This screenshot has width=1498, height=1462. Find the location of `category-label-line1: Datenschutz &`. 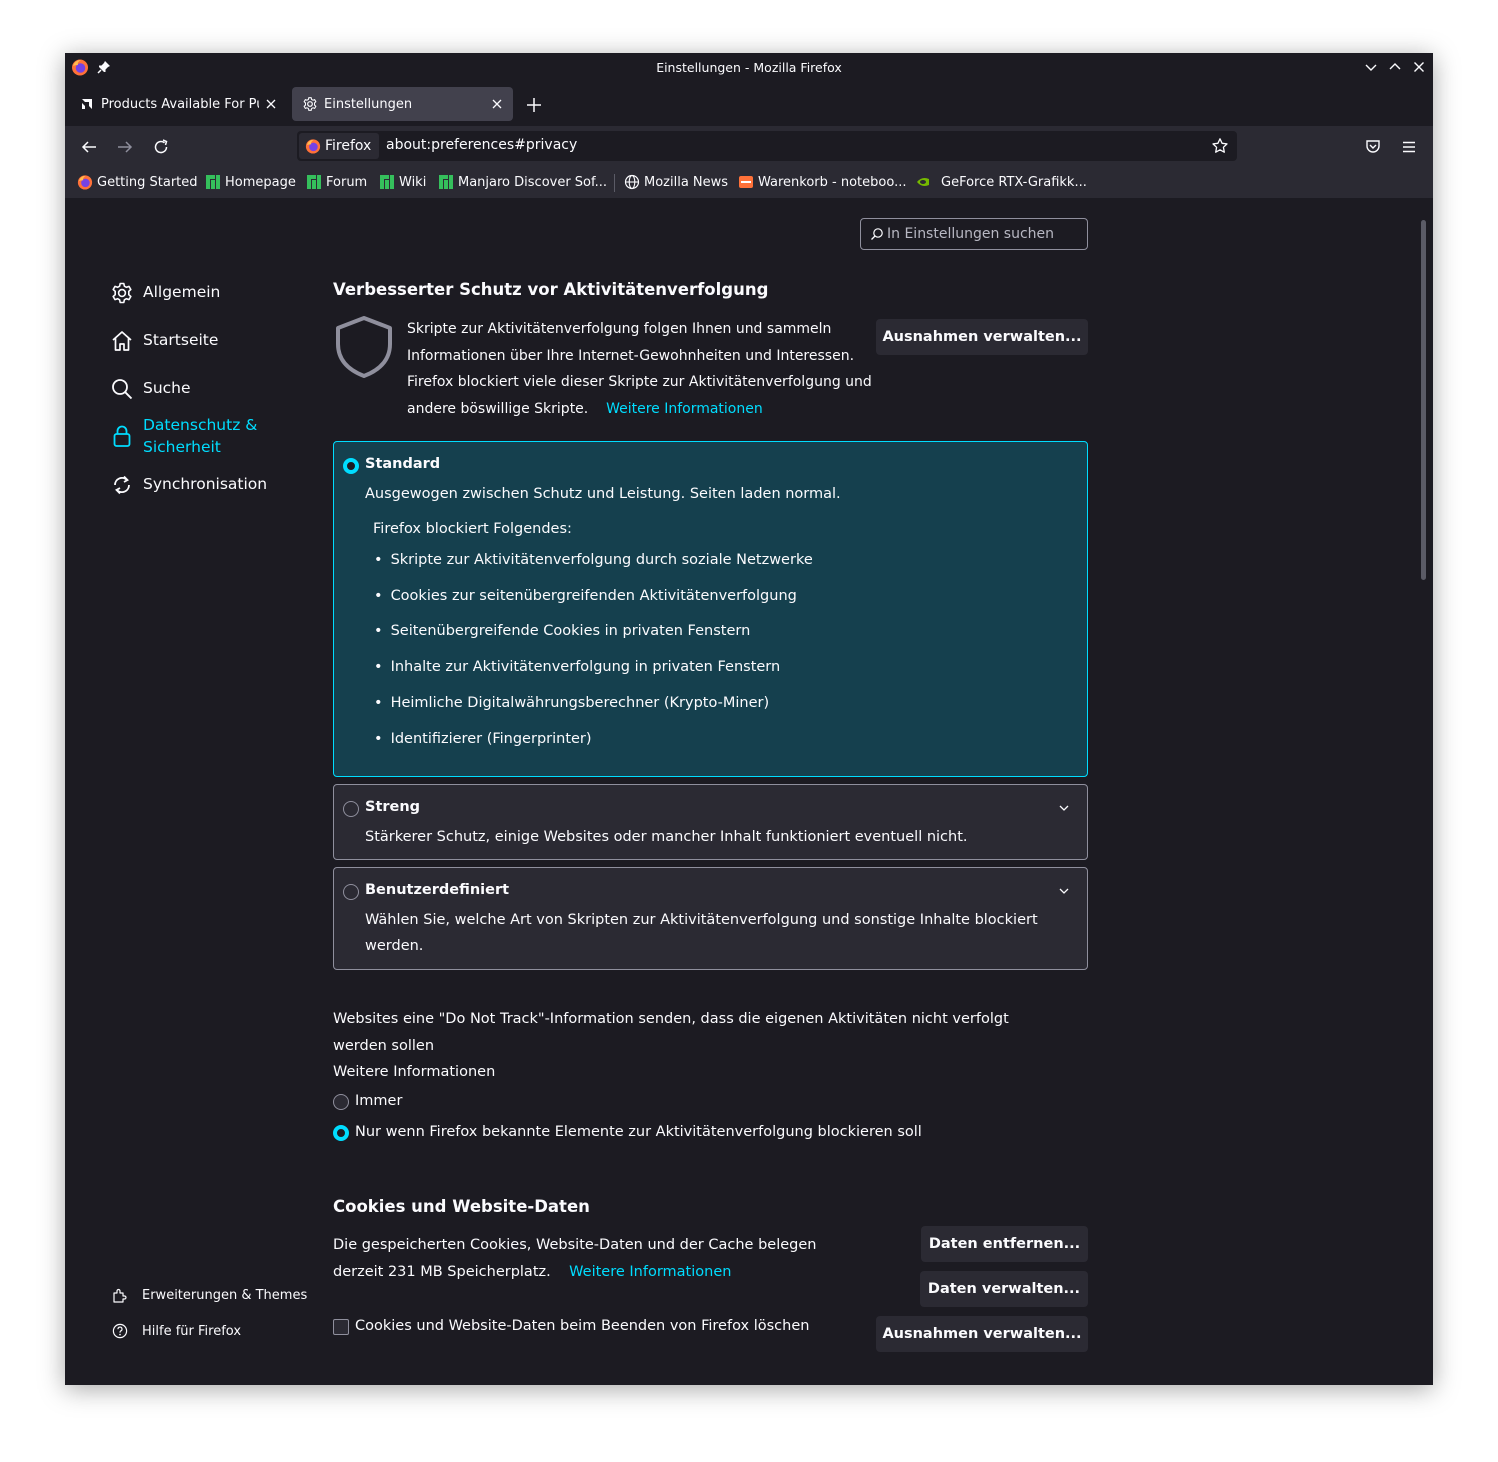

category-label-line1: Datenschutz & is located at coordinates (200, 425).